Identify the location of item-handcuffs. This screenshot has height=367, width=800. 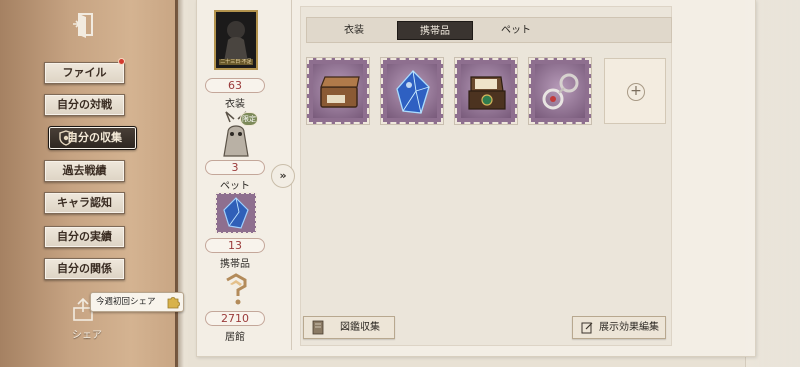
(560, 91).